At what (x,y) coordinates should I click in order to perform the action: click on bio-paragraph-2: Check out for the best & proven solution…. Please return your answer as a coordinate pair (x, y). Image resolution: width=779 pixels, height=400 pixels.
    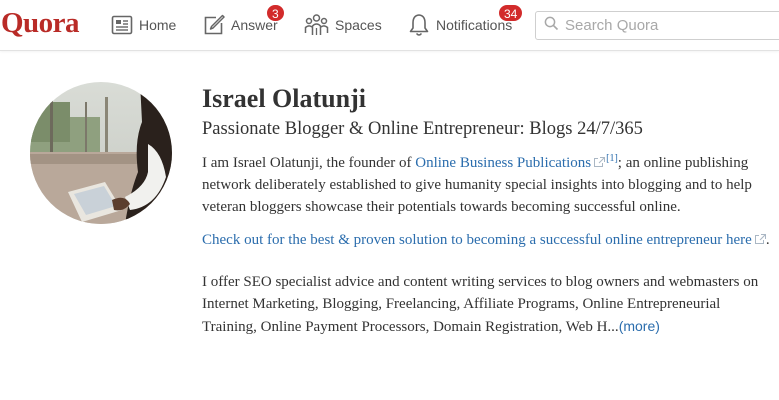
    Looking at the image, I should click on (487, 240).